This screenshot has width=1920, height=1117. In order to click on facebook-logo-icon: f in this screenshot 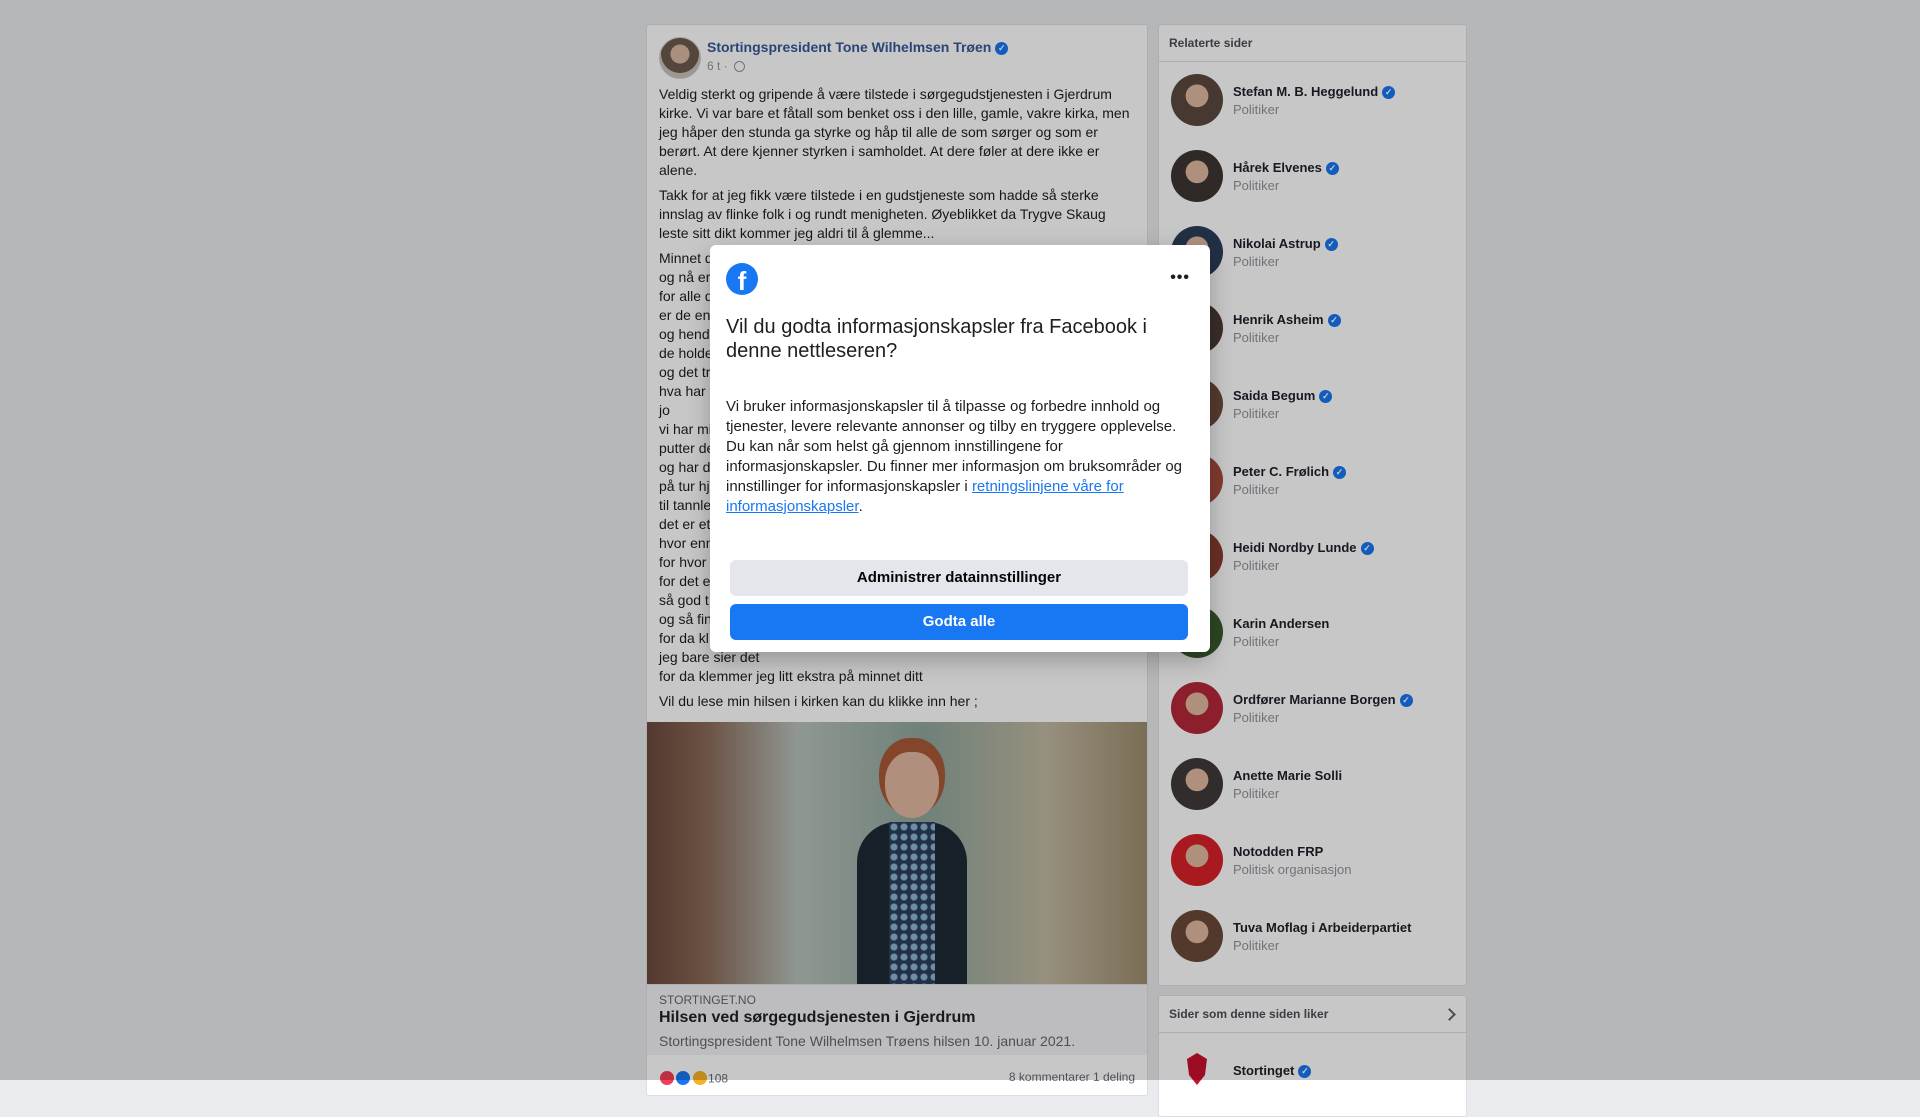, I will do `click(742, 279)`.